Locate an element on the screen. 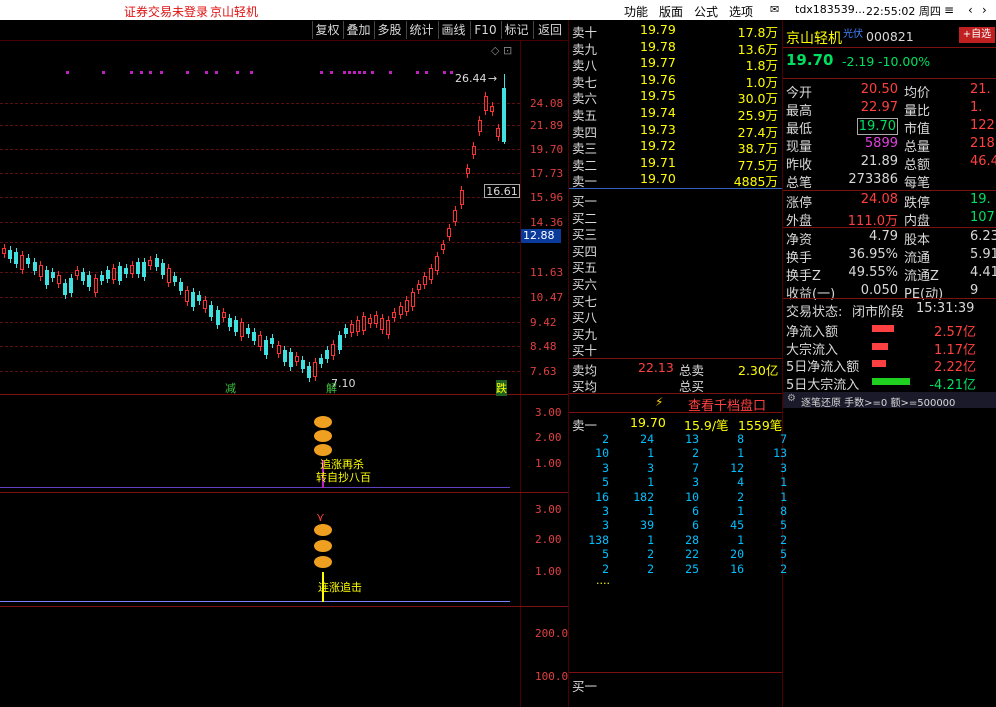 The width and height of the screenshot is (996, 707). ind2-tick: 2.00 is located at coordinates (548, 539).